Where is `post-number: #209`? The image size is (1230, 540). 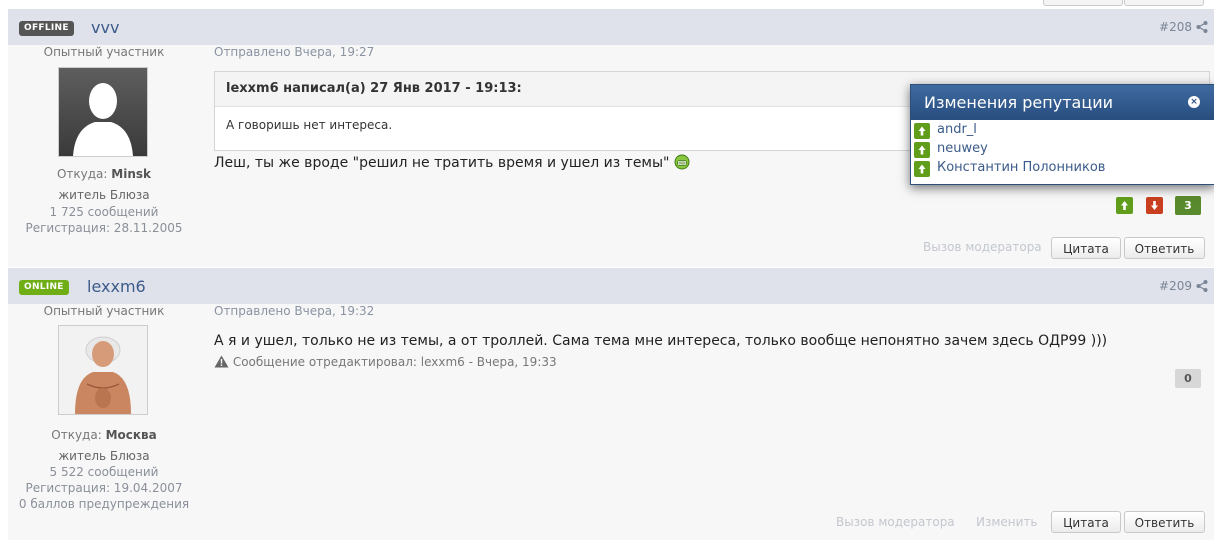 post-number: #209 is located at coordinates (1175, 286).